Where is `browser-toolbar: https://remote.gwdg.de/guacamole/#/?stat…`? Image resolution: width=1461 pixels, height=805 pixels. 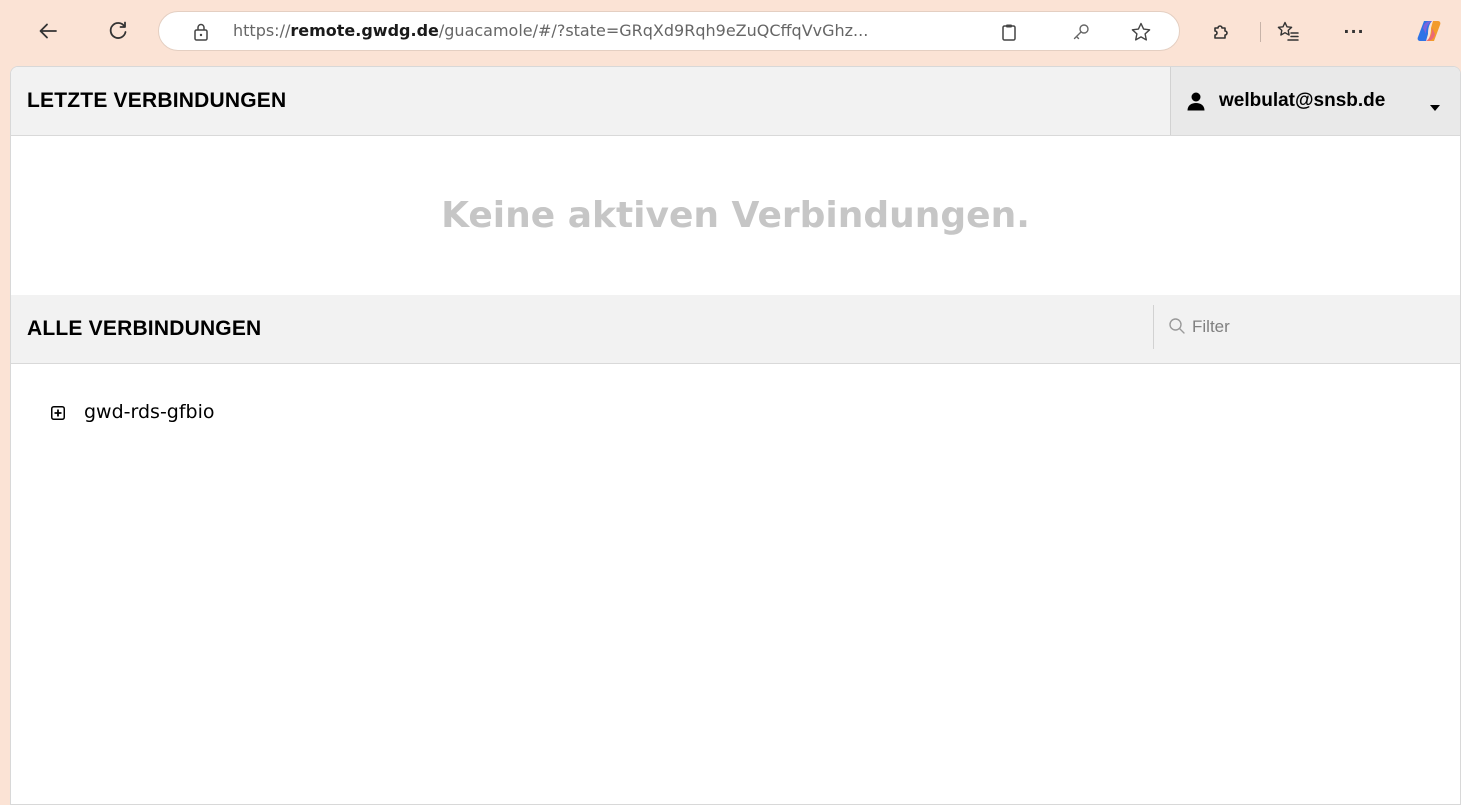 browser-toolbar: https://remote.gwdg.de/guacamole/#/?stat… is located at coordinates (730, 34).